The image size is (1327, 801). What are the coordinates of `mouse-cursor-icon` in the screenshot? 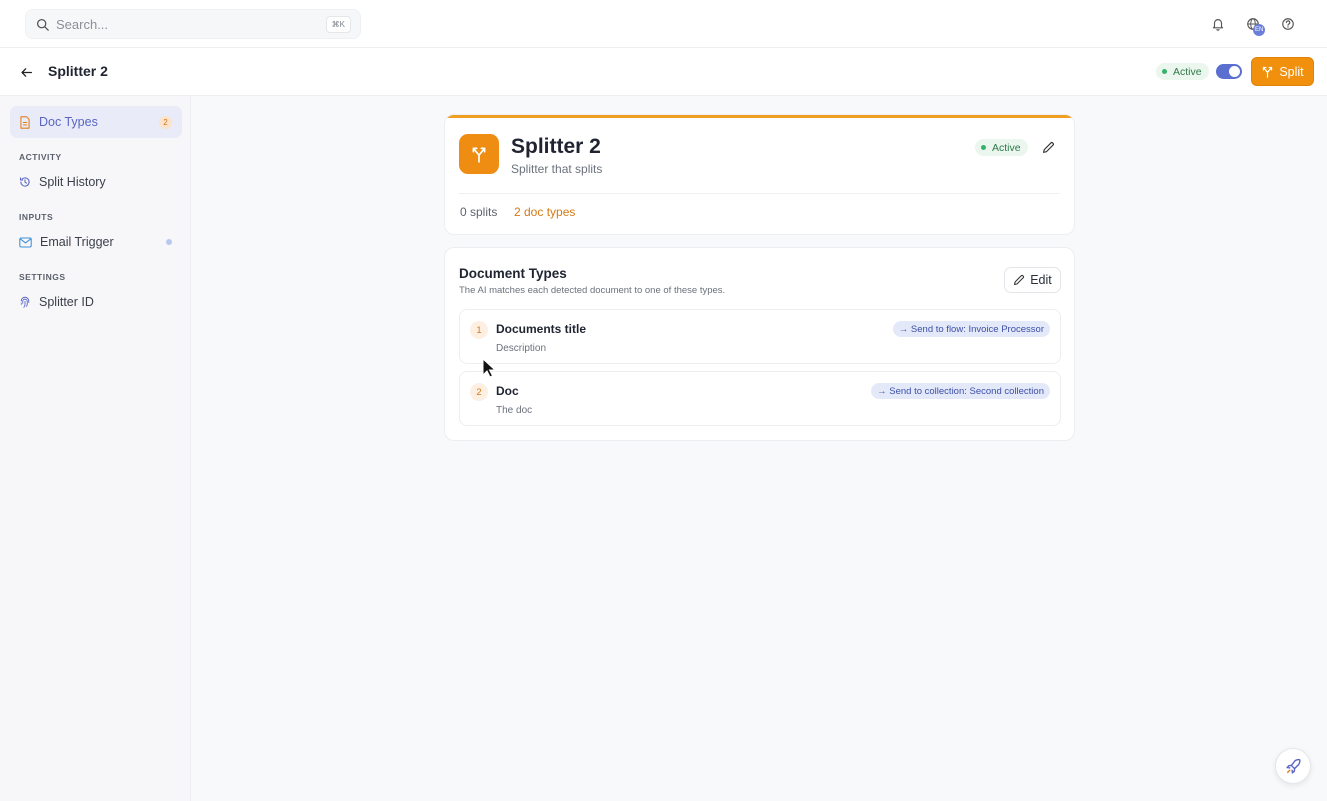 It's located at (489, 368).